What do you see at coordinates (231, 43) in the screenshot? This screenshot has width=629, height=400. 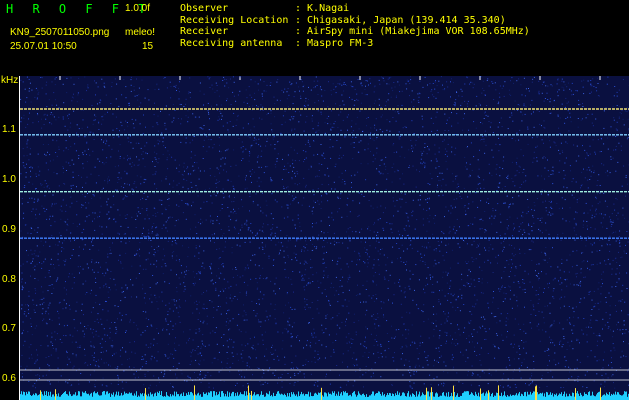 I see `meta-key: Receiving antenna` at bounding box center [231, 43].